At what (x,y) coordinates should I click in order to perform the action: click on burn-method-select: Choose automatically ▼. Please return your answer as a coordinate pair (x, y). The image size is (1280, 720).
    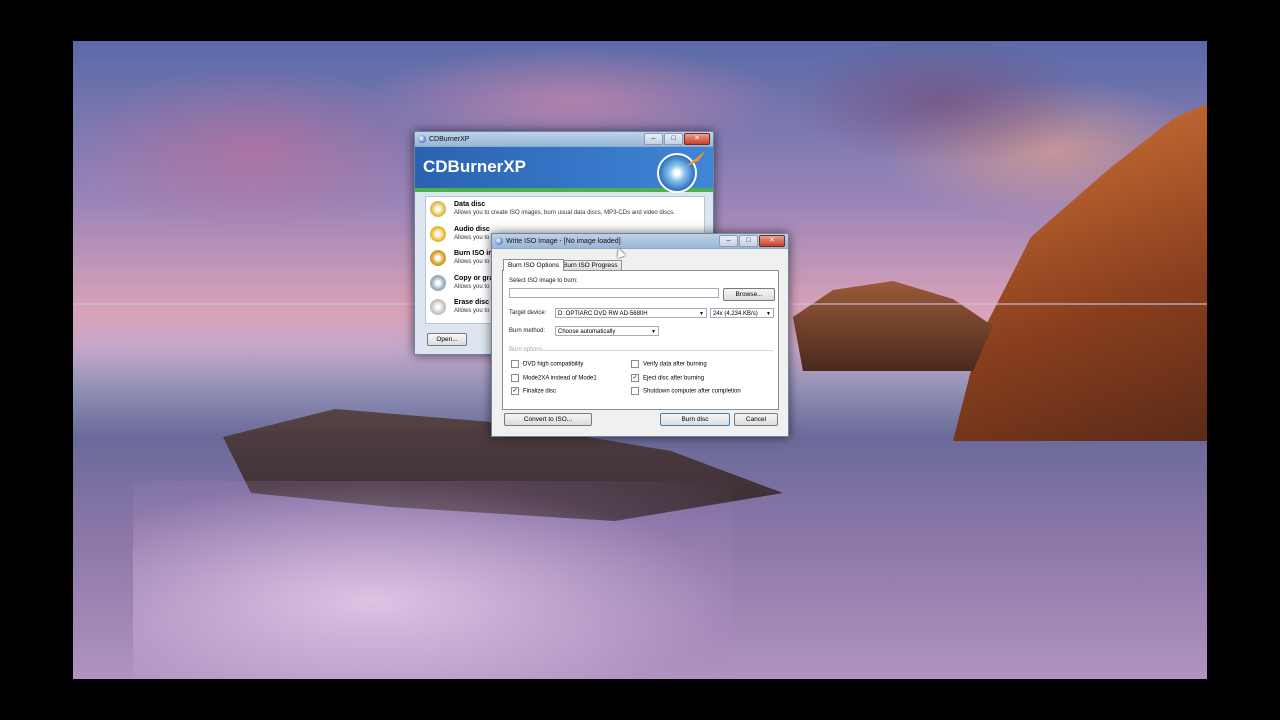
    Looking at the image, I should click on (607, 331).